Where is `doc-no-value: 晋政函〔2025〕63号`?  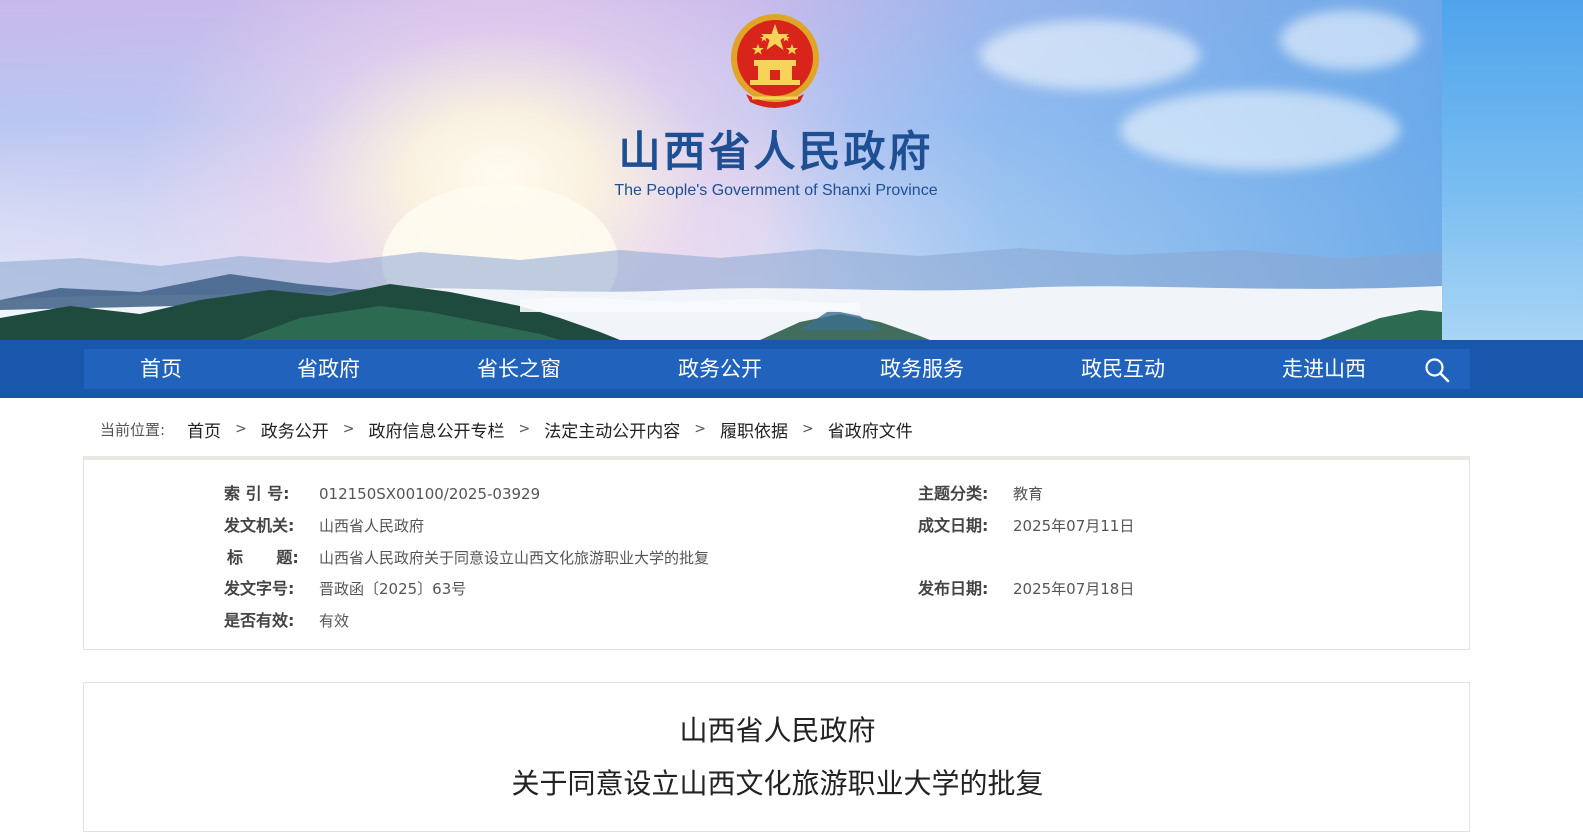
doc-no-value: 晋政函〔2025〕63号 is located at coordinates (393, 589).